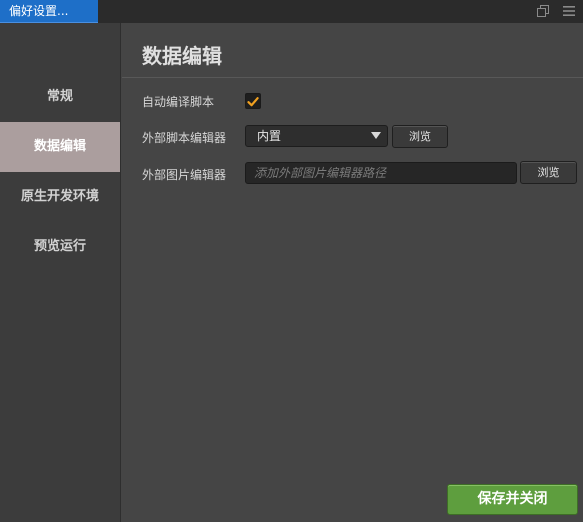 The image size is (583, 522). I want to click on script-editor-select: 内置, so click(316, 136).